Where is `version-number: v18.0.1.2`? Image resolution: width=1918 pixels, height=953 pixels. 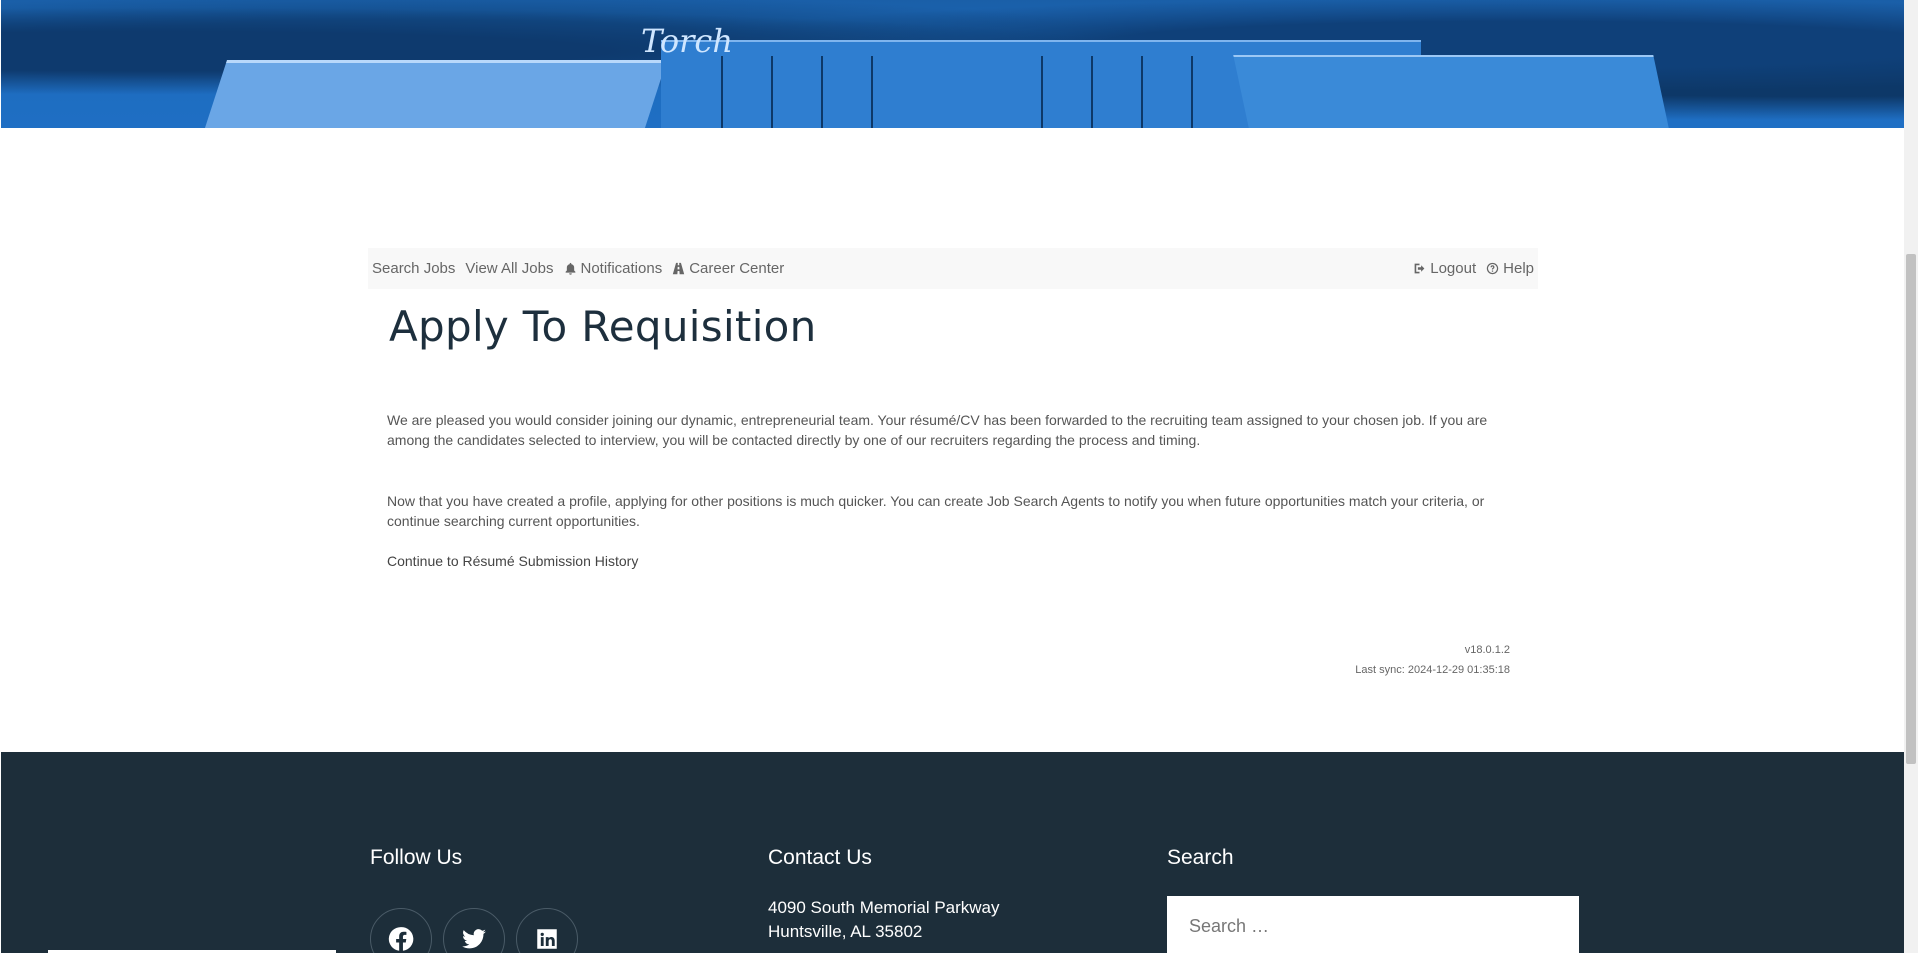
version-number: v18.0.1.2 is located at coordinates (1487, 650).